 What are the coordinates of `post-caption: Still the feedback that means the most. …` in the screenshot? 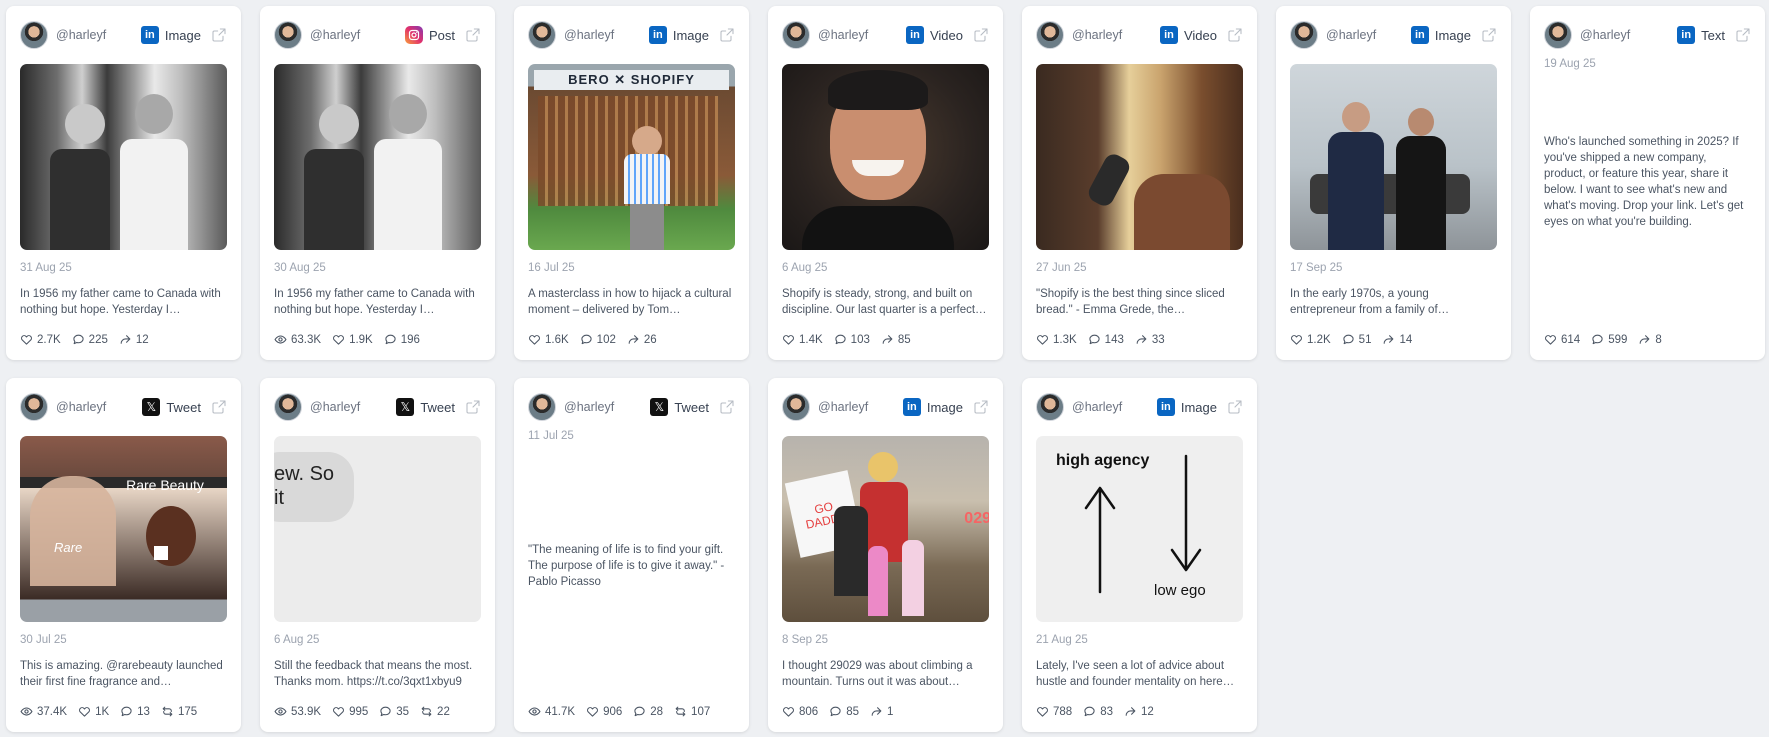 It's located at (373, 674).